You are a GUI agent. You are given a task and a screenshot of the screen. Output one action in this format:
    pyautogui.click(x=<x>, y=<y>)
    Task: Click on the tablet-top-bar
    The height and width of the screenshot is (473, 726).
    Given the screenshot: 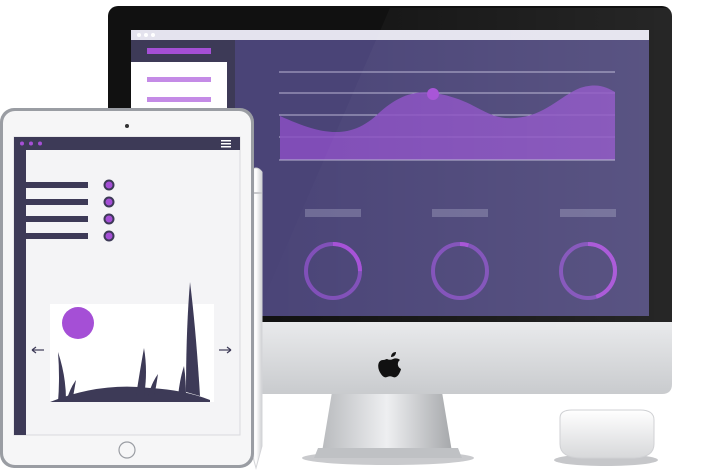 What is the action you would take?
    pyautogui.click(x=127, y=143)
    